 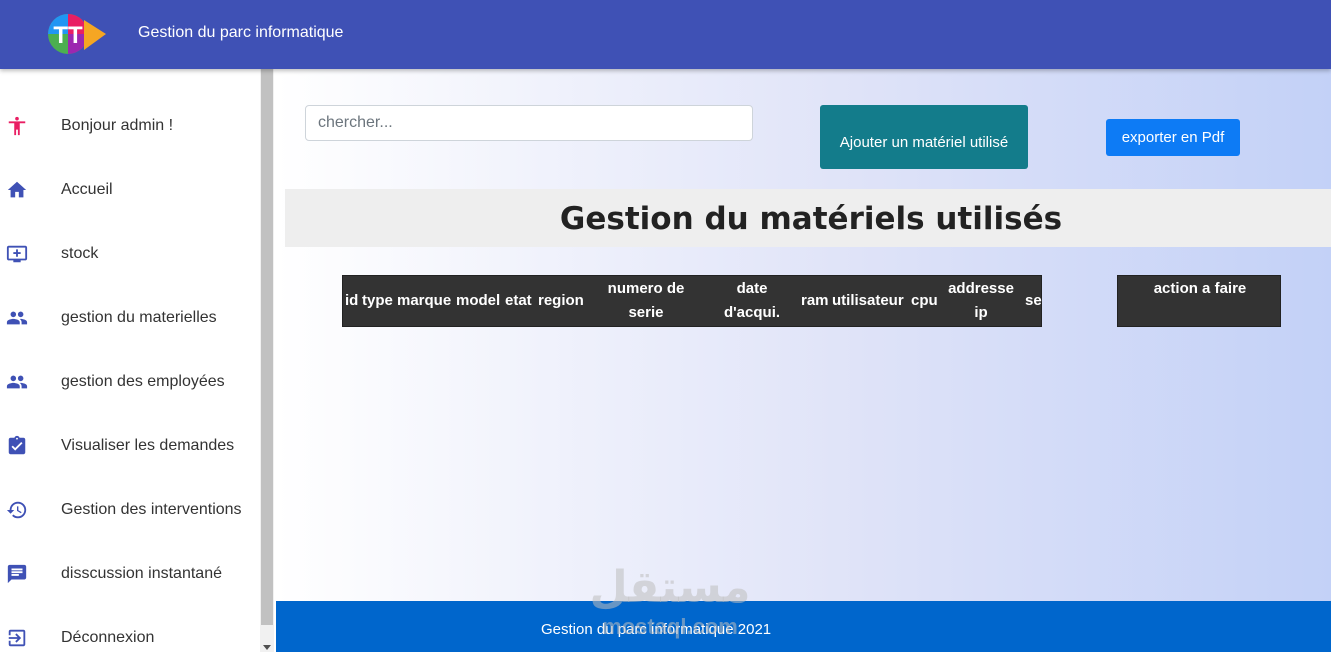 What do you see at coordinates (117, 125) in the screenshot?
I see `sidebar-item-label: Bonjour admin !` at bounding box center [117, 125].